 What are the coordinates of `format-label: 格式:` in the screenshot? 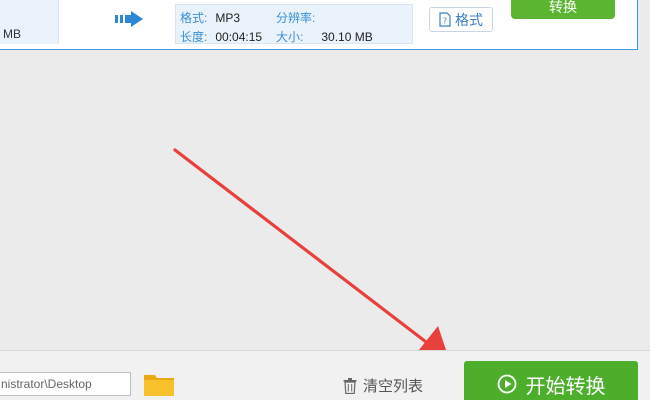 It's located at (194, 18).